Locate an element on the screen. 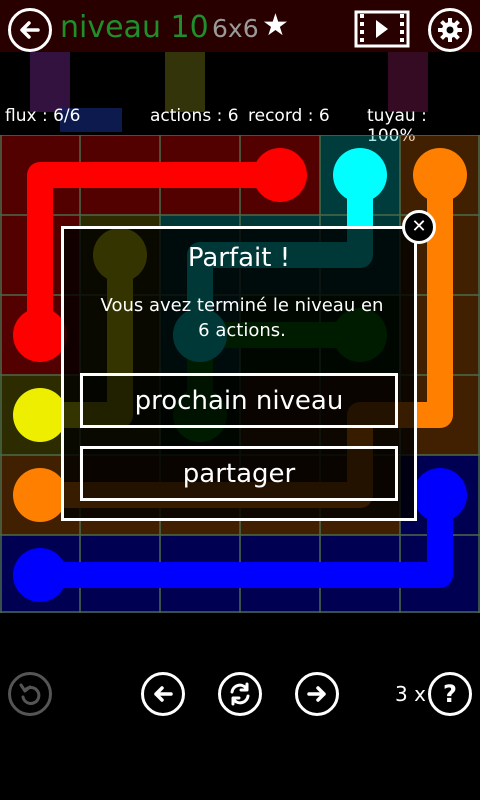 Image resolution: width=480 pixels, height=800 pixels. restart-button is located at coordinates (240, 694).